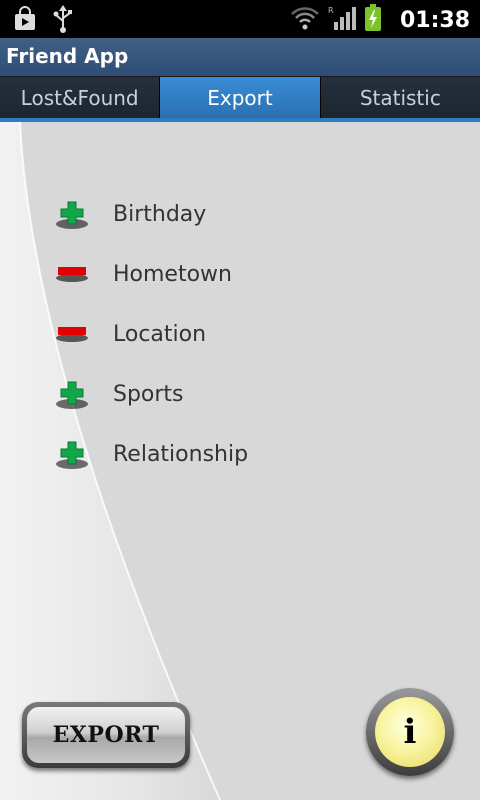  Describe the element at coordinates (63, 21) in the screenshot. I see `usb-icon` at that location.